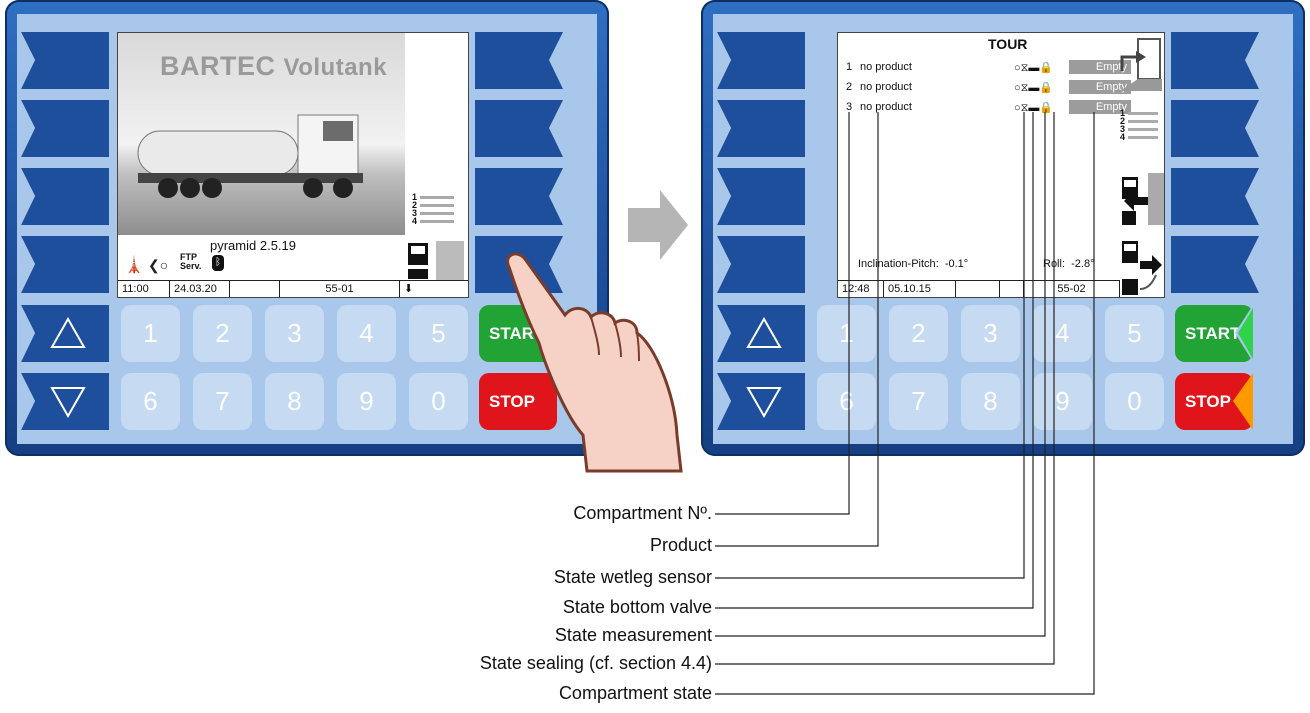 Image resolution: width=1310 pixels, height=713 pixels. I want to click on callout-compartment-number: Compartment Nº., so click(642, 513).